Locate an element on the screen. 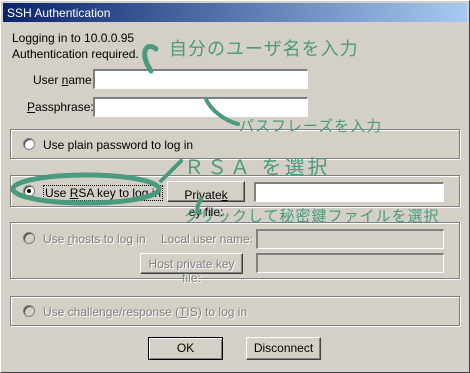 The width and height of the screenshot is (470, 373). annotation-enter-username: 自分のユーザ名を入力 is located at coordinates (264, 49).